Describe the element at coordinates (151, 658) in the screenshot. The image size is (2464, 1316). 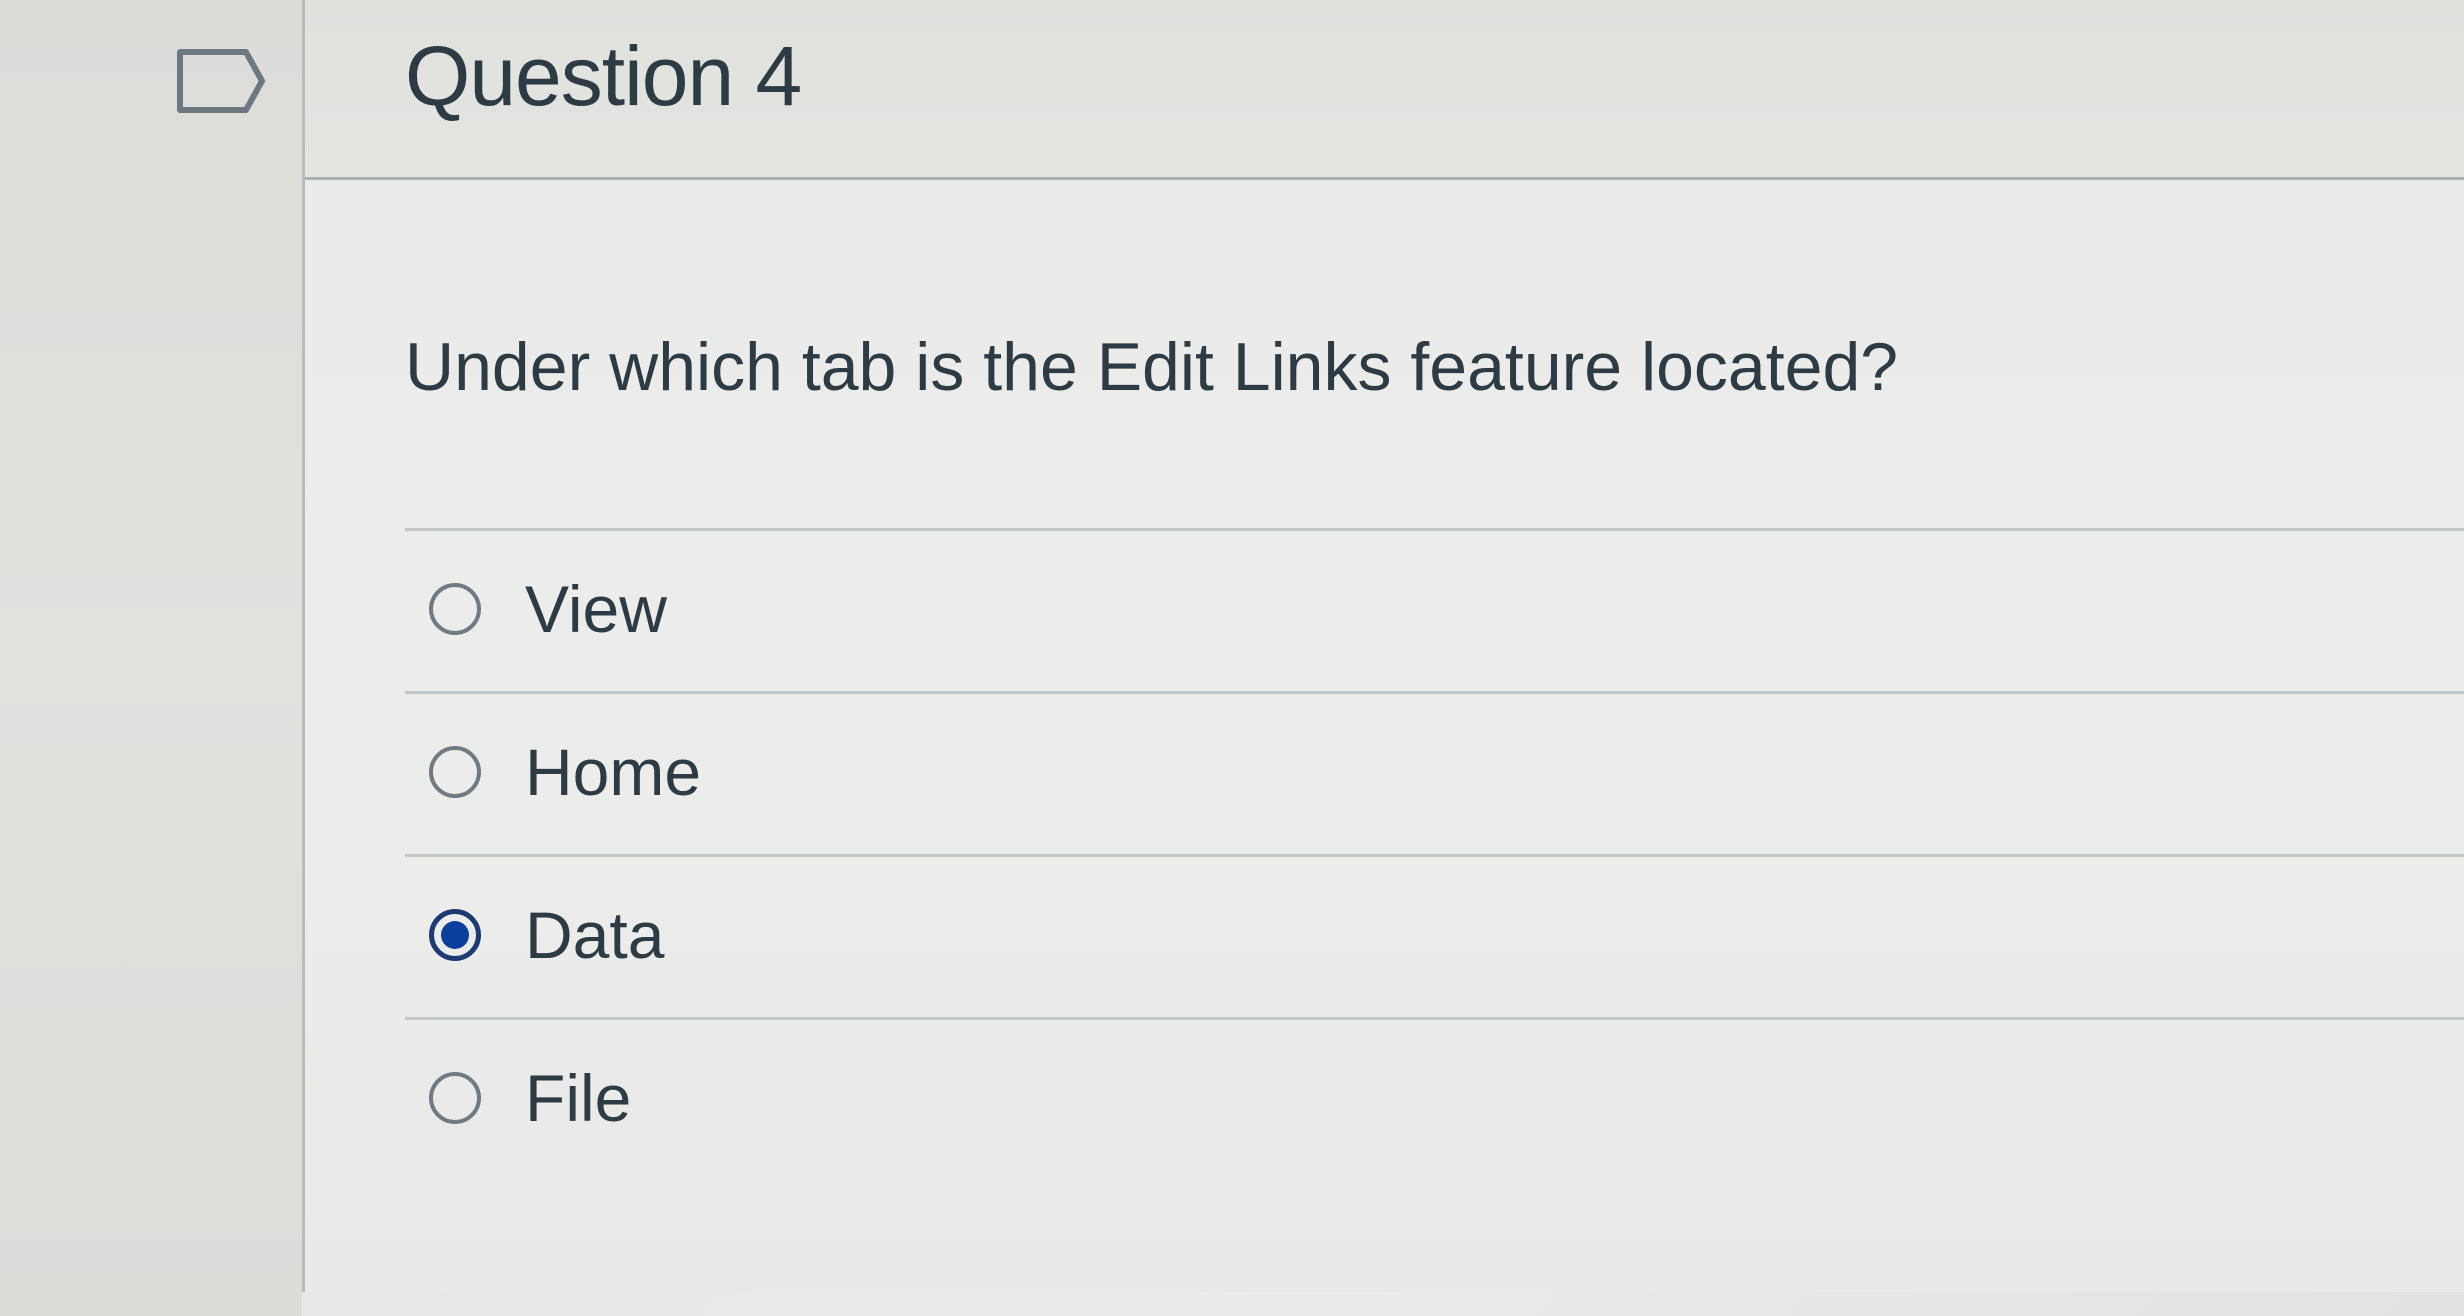
I see `left-gutter` at that location.